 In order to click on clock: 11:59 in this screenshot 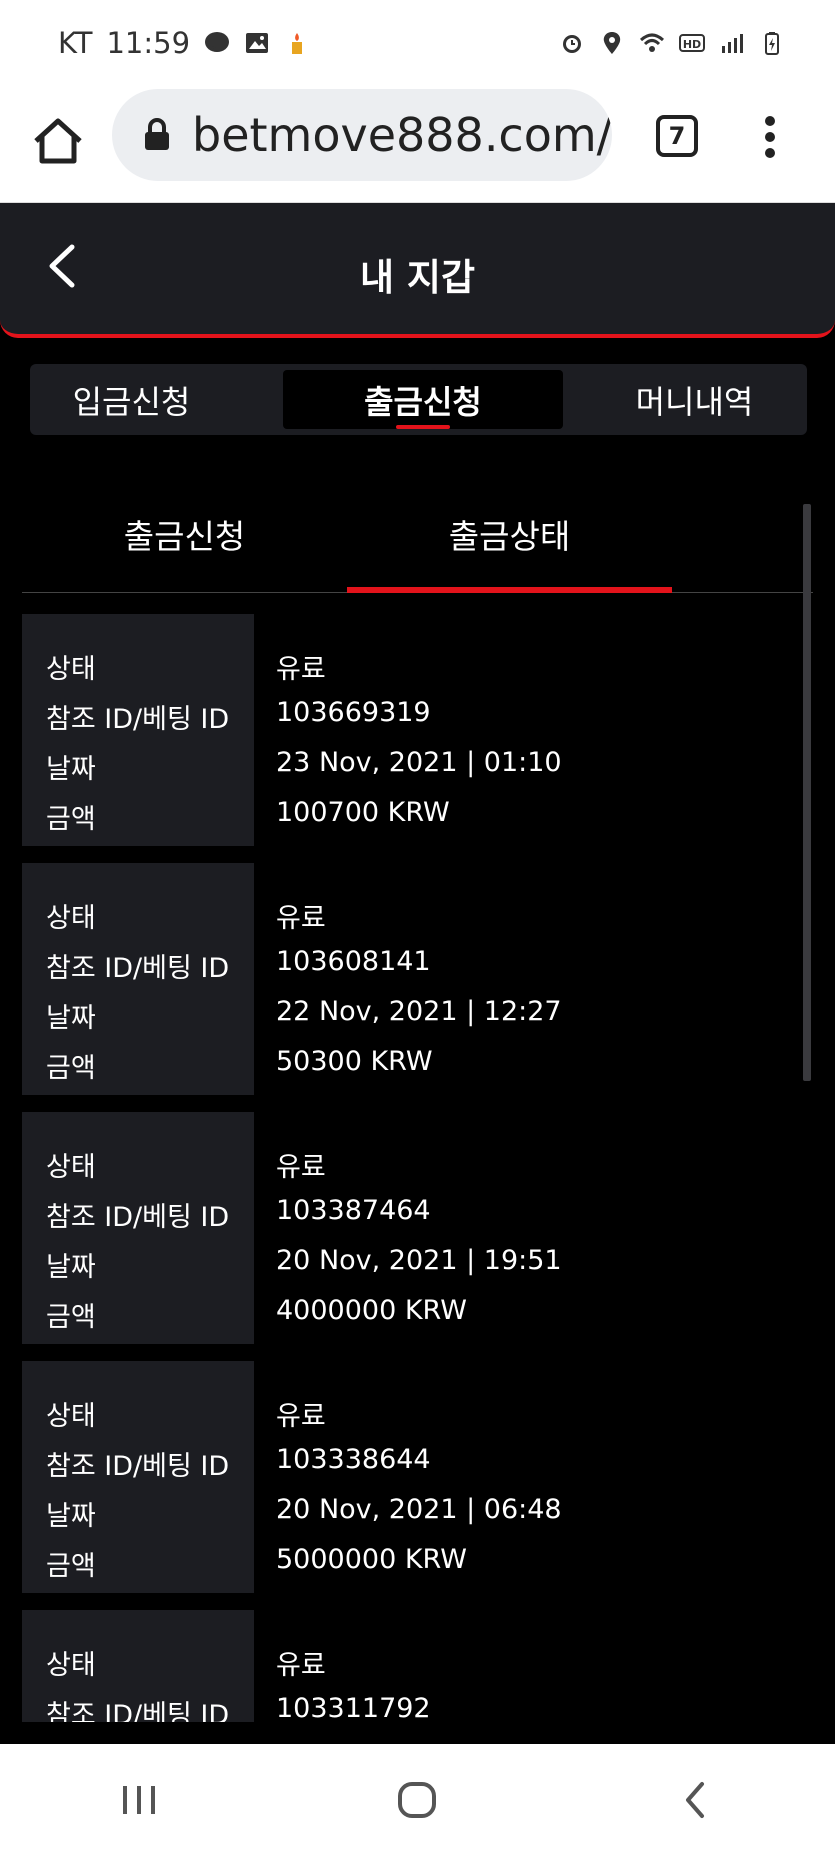, I will do `click(148, 42)`.